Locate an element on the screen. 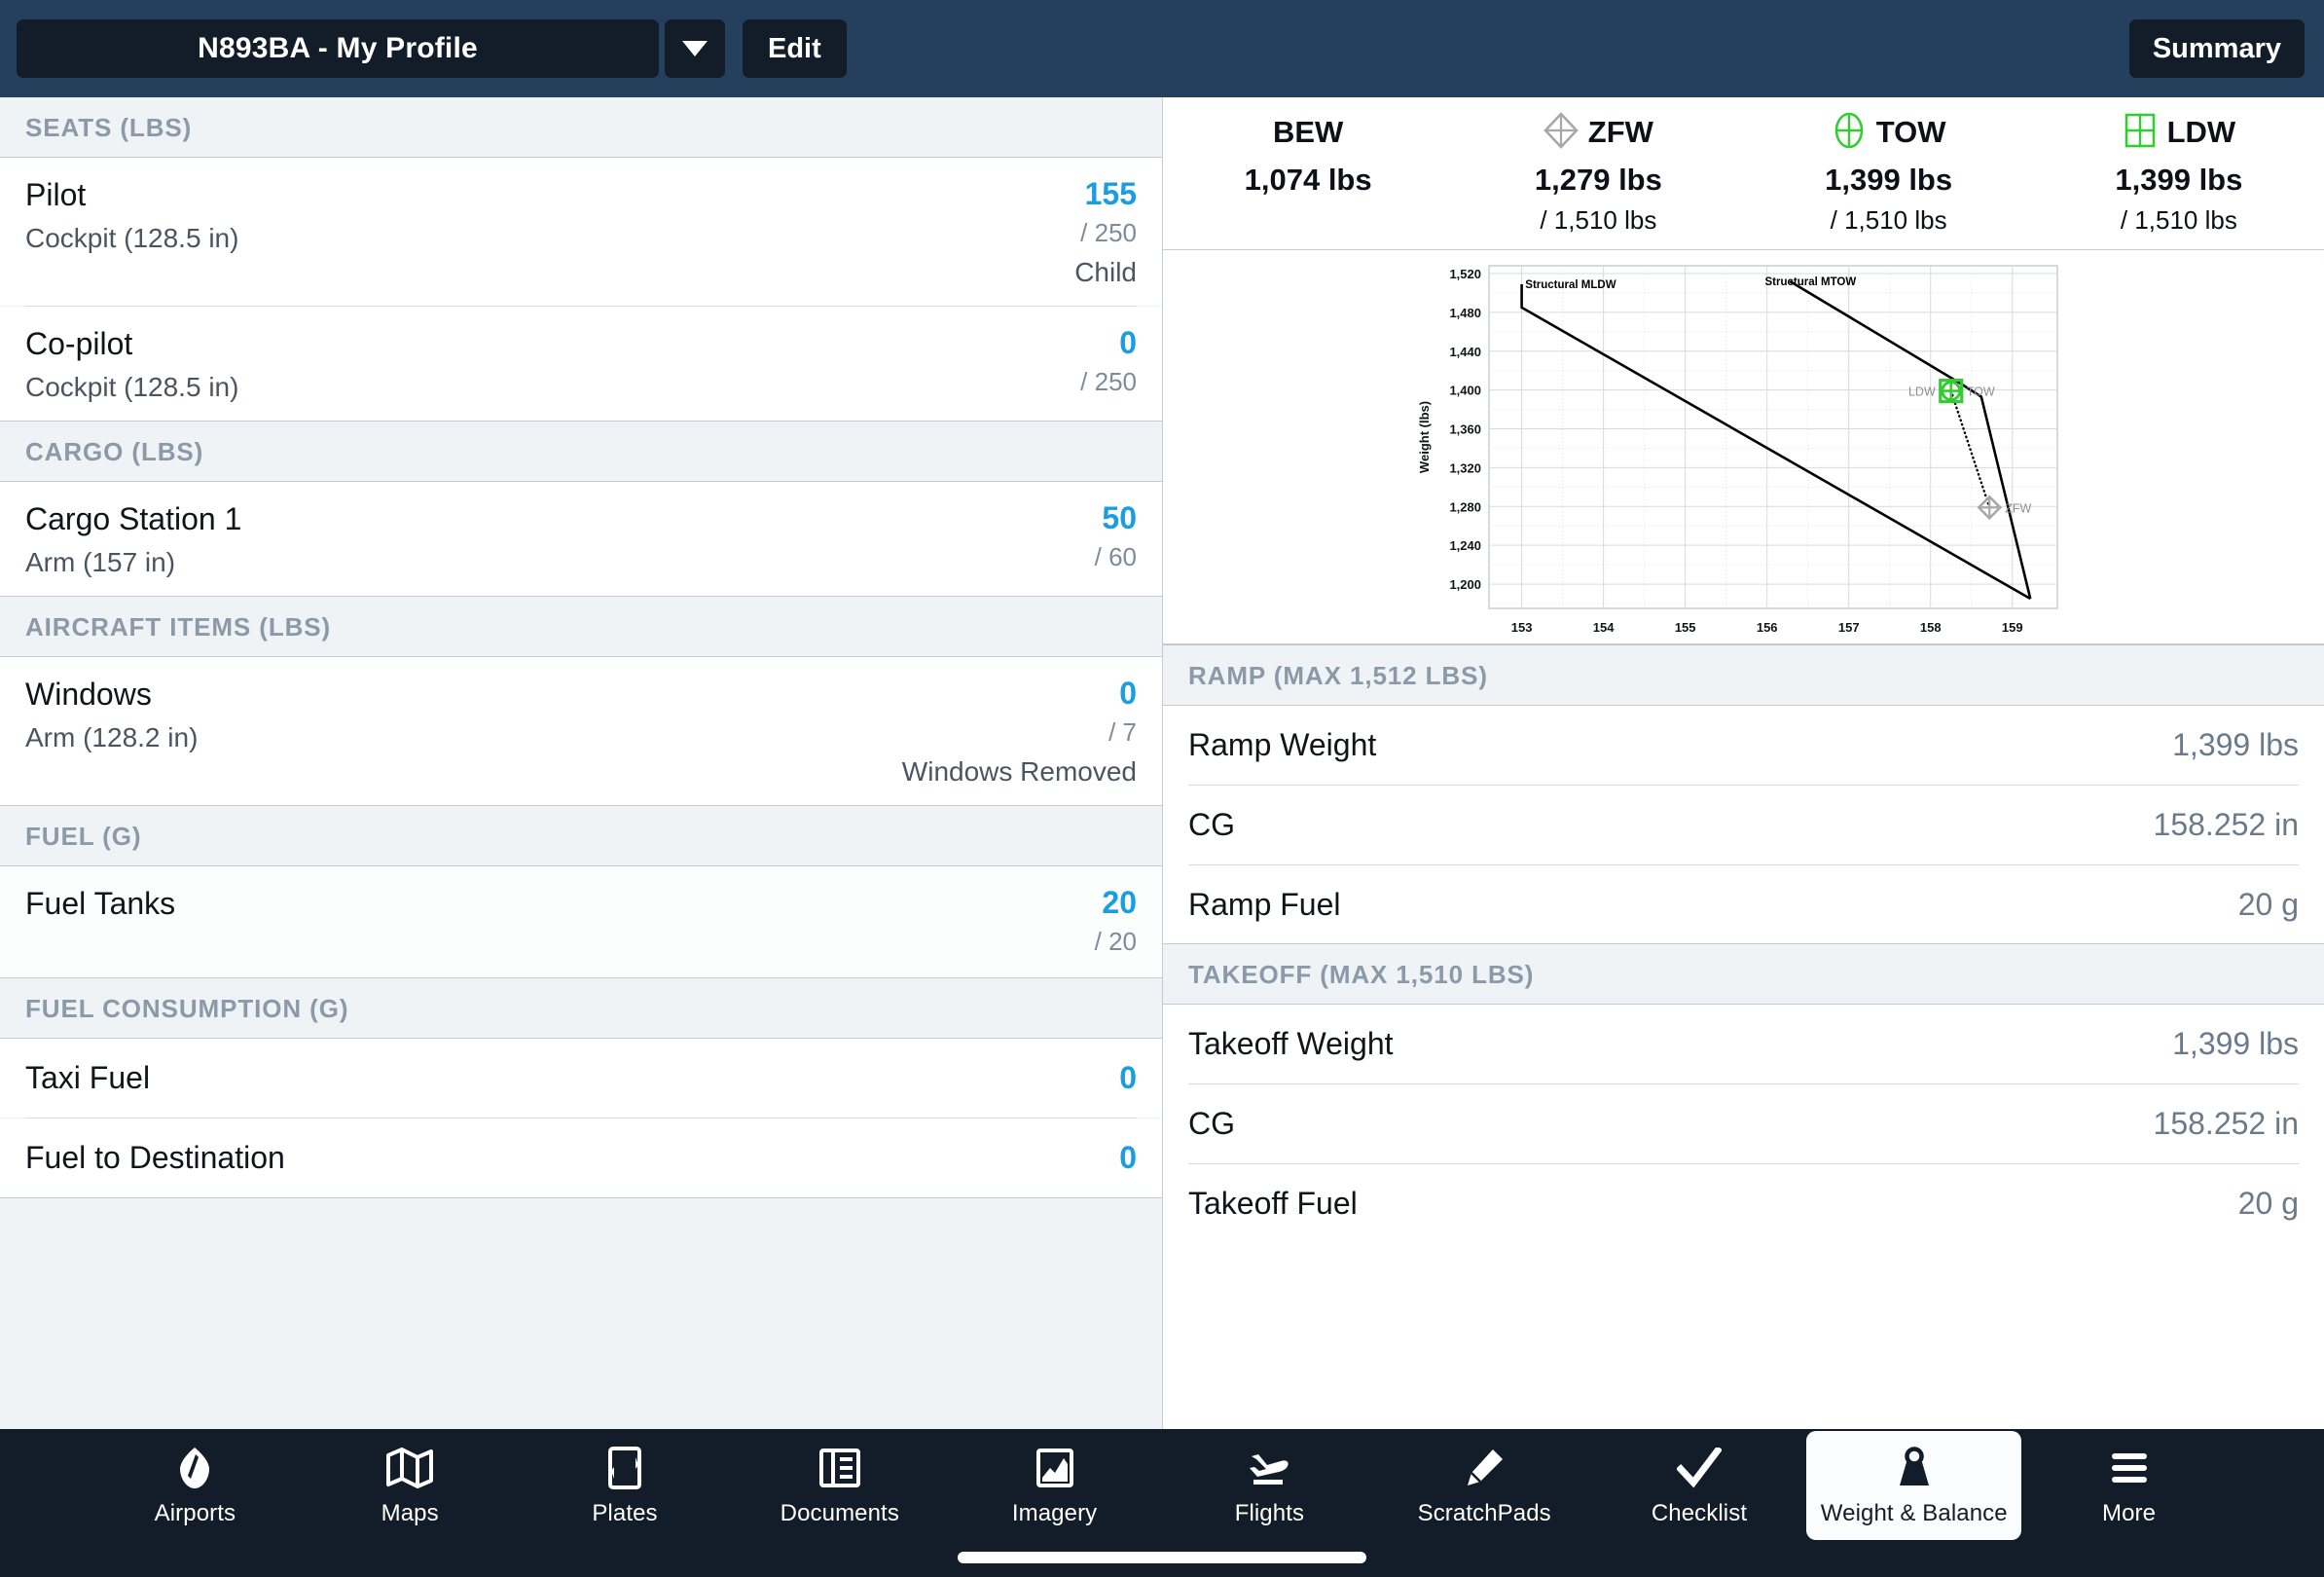 This screenshot has height=1577, width=2324. section-header-fuel: FUEL (G) is located at coordinates (581, 835).